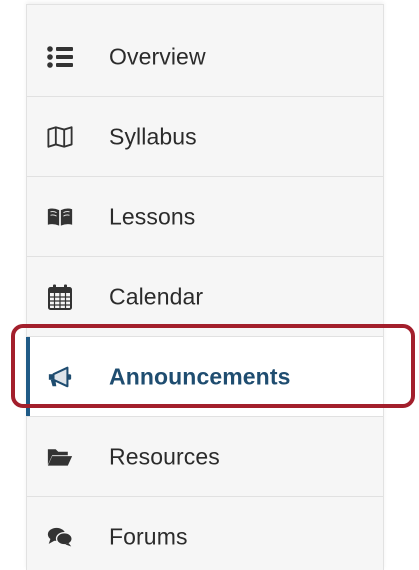 Image resolution: width=419 pixels, height=570 pixels. What do you see at coordinates (152, 216) in the screenshot?
I see `tool-menu-item-label: Lessons` at bounding box center [152, 216].